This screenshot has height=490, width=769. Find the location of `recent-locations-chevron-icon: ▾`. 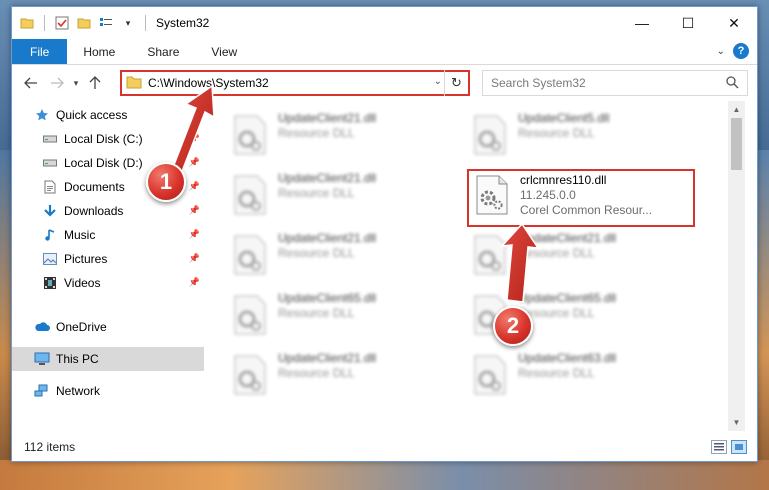

recent-locations-chevron-icon: ▾ is located at coordinates (76, 83).